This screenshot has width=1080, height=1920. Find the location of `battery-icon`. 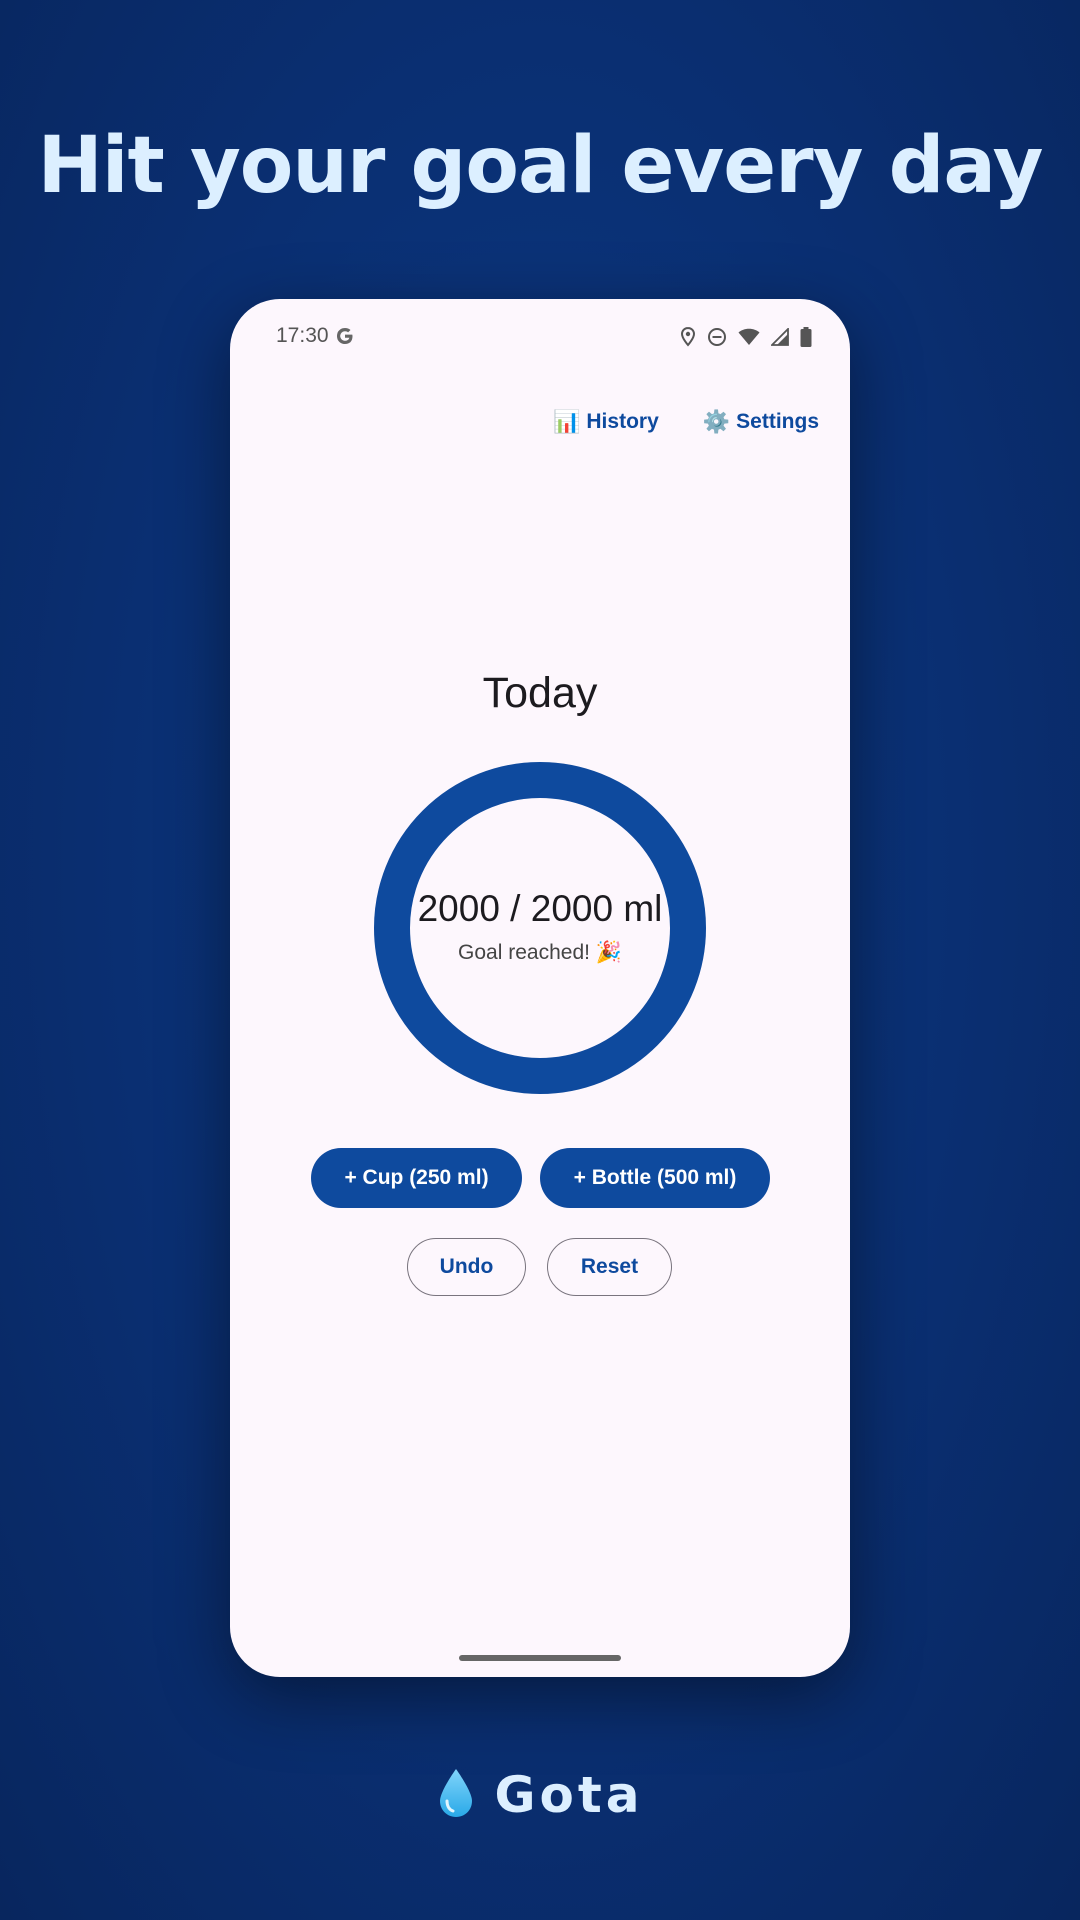

battery-icon is located at coordinates (806, 337).